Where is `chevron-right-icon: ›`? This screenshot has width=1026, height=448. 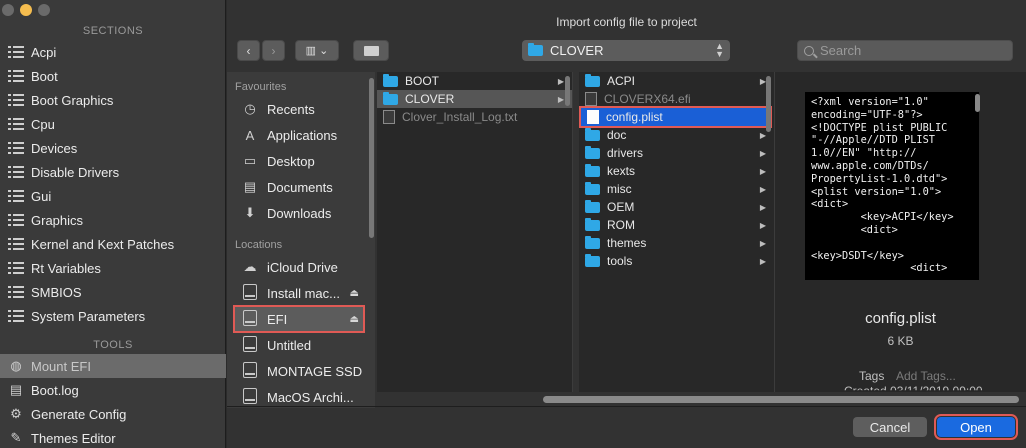 chevron-right-icon: › is located at coordinates (273, 50).